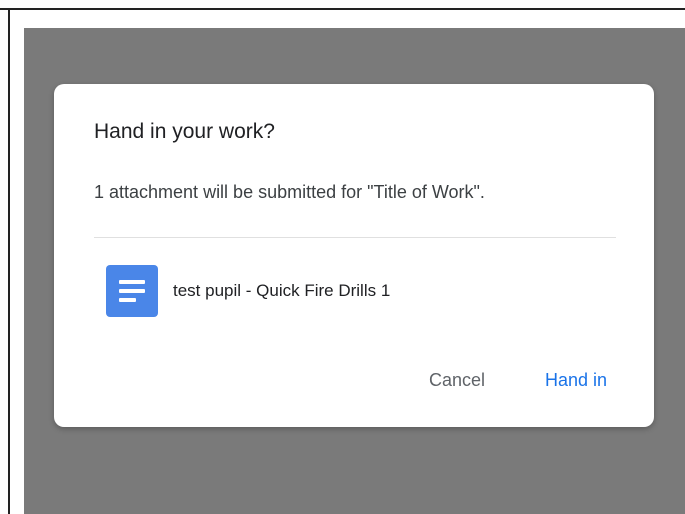 The height and width of the screenshot is (514, 685). What do you see at coordinates (457, 380) in the screenshot?
I see `cancel-button: Cancel` at bounding box center [457, 380].